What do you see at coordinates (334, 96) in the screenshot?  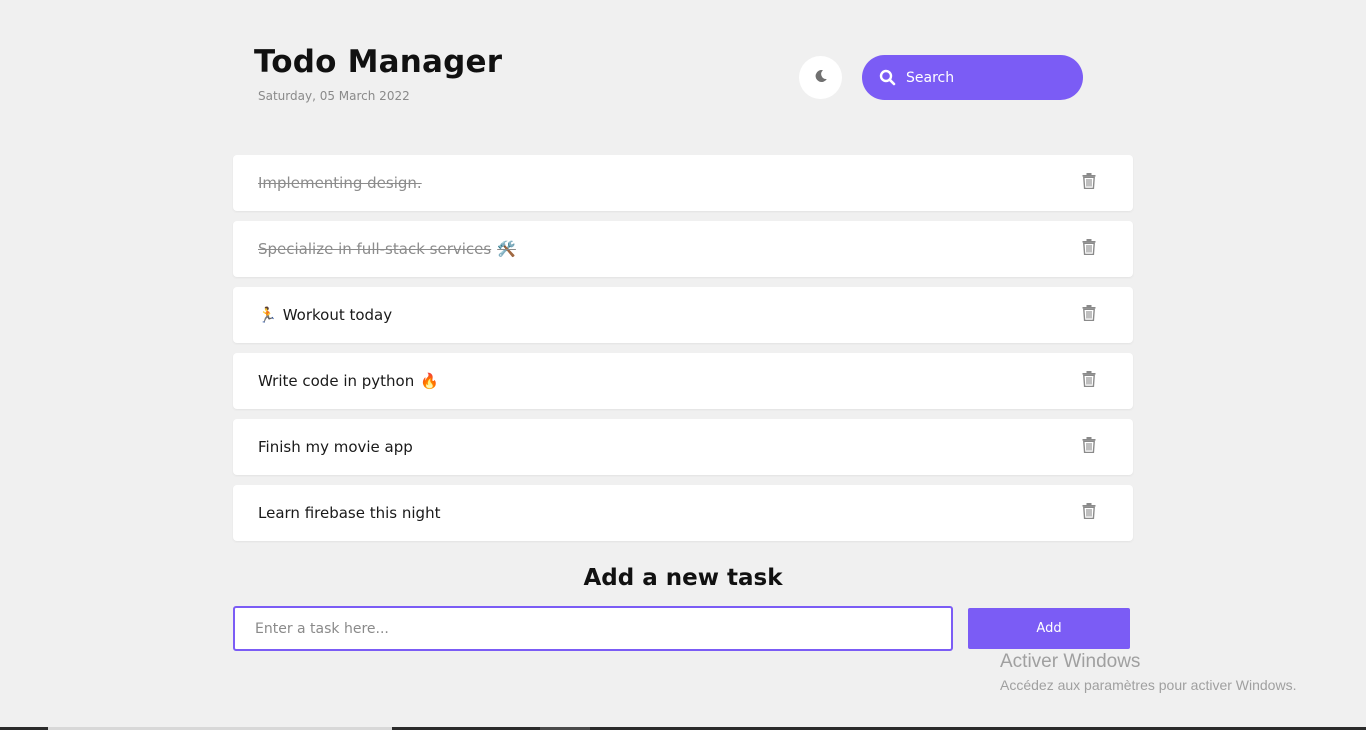 I see `current-date: Saturday, 05 March 2022` at bounding box center [334, 96].